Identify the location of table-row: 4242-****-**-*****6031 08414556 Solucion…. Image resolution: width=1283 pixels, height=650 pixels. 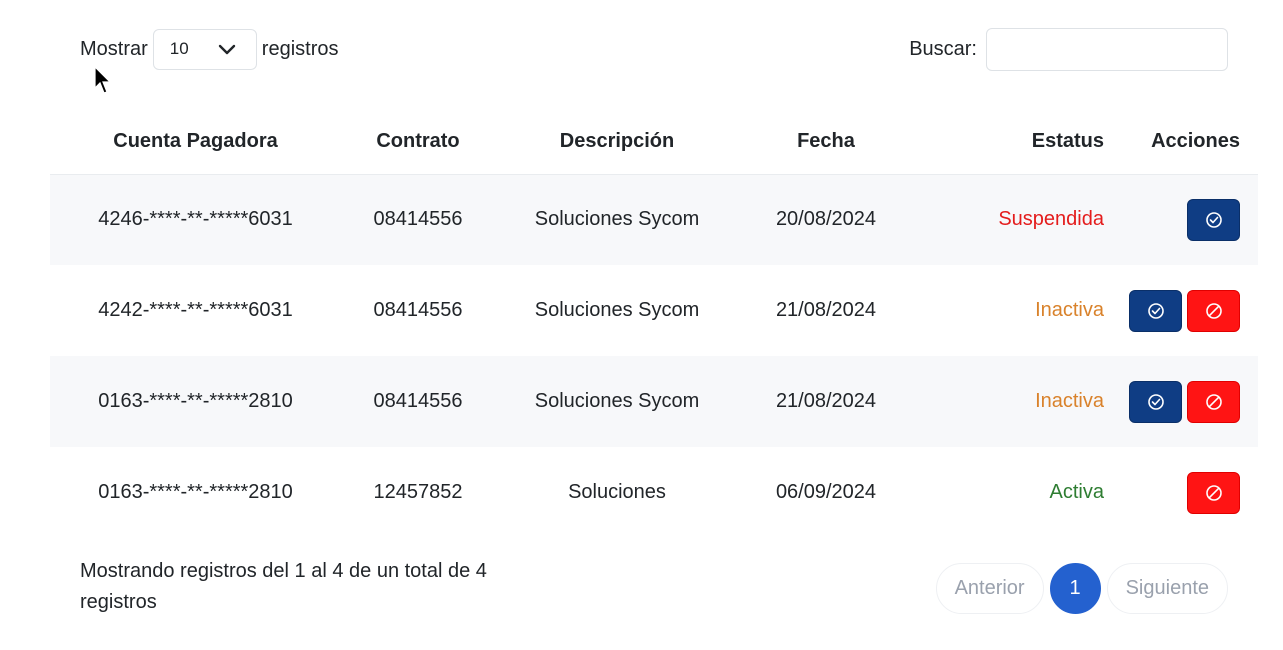
(654, 310).